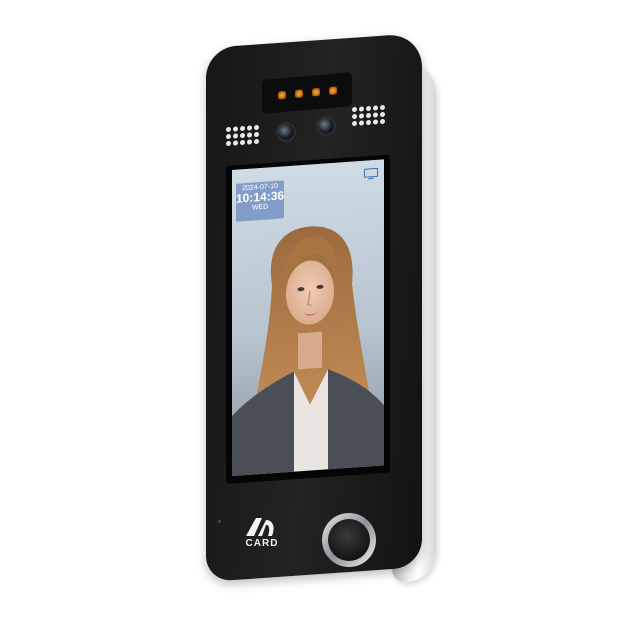  Describe the element at coordinates (262, 543) in the screenshot. I see `card-label: CARD` at that location.